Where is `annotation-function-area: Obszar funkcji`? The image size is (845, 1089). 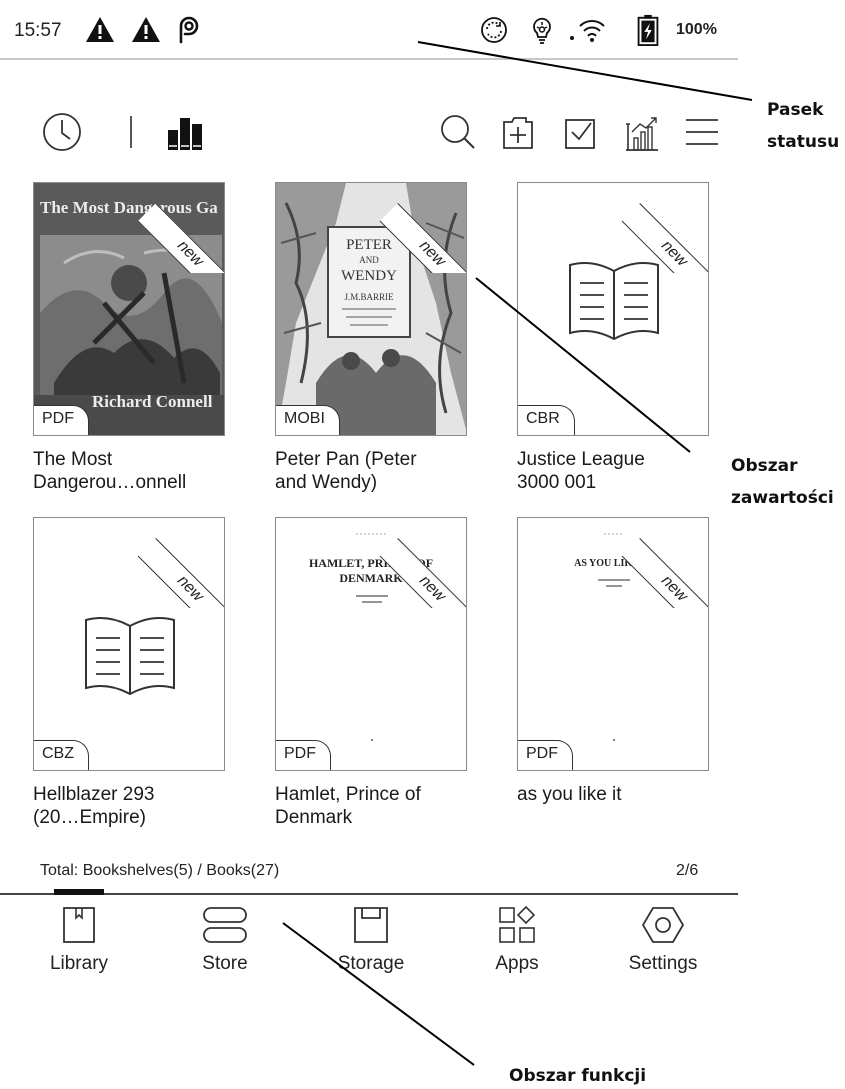 annotation-function-area: Obszar funkcji is located at coordinates (578, 1076).